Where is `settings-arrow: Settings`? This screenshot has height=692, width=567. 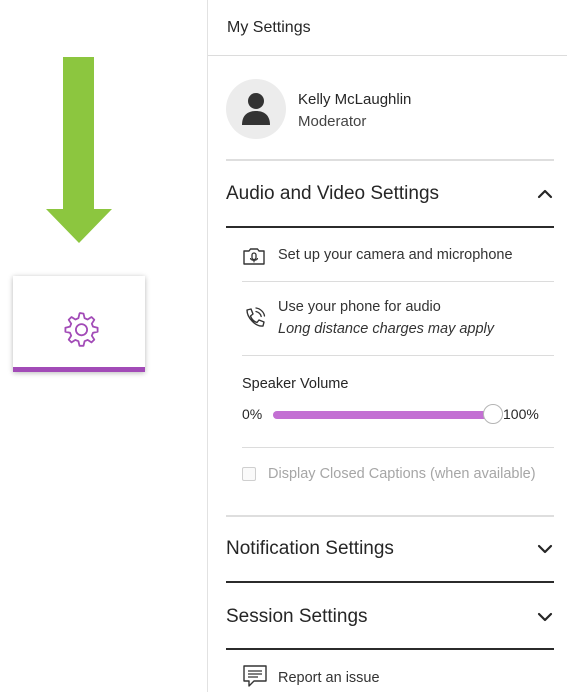
settings-arrow: Settings is located at coordinates (84, 150).